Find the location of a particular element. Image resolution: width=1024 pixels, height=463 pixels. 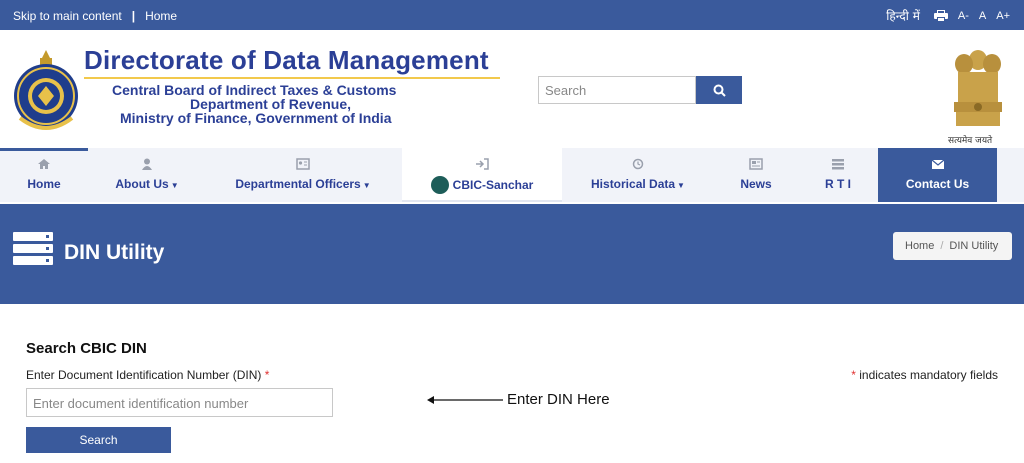

list-icon is located at coordinates (838, 164).